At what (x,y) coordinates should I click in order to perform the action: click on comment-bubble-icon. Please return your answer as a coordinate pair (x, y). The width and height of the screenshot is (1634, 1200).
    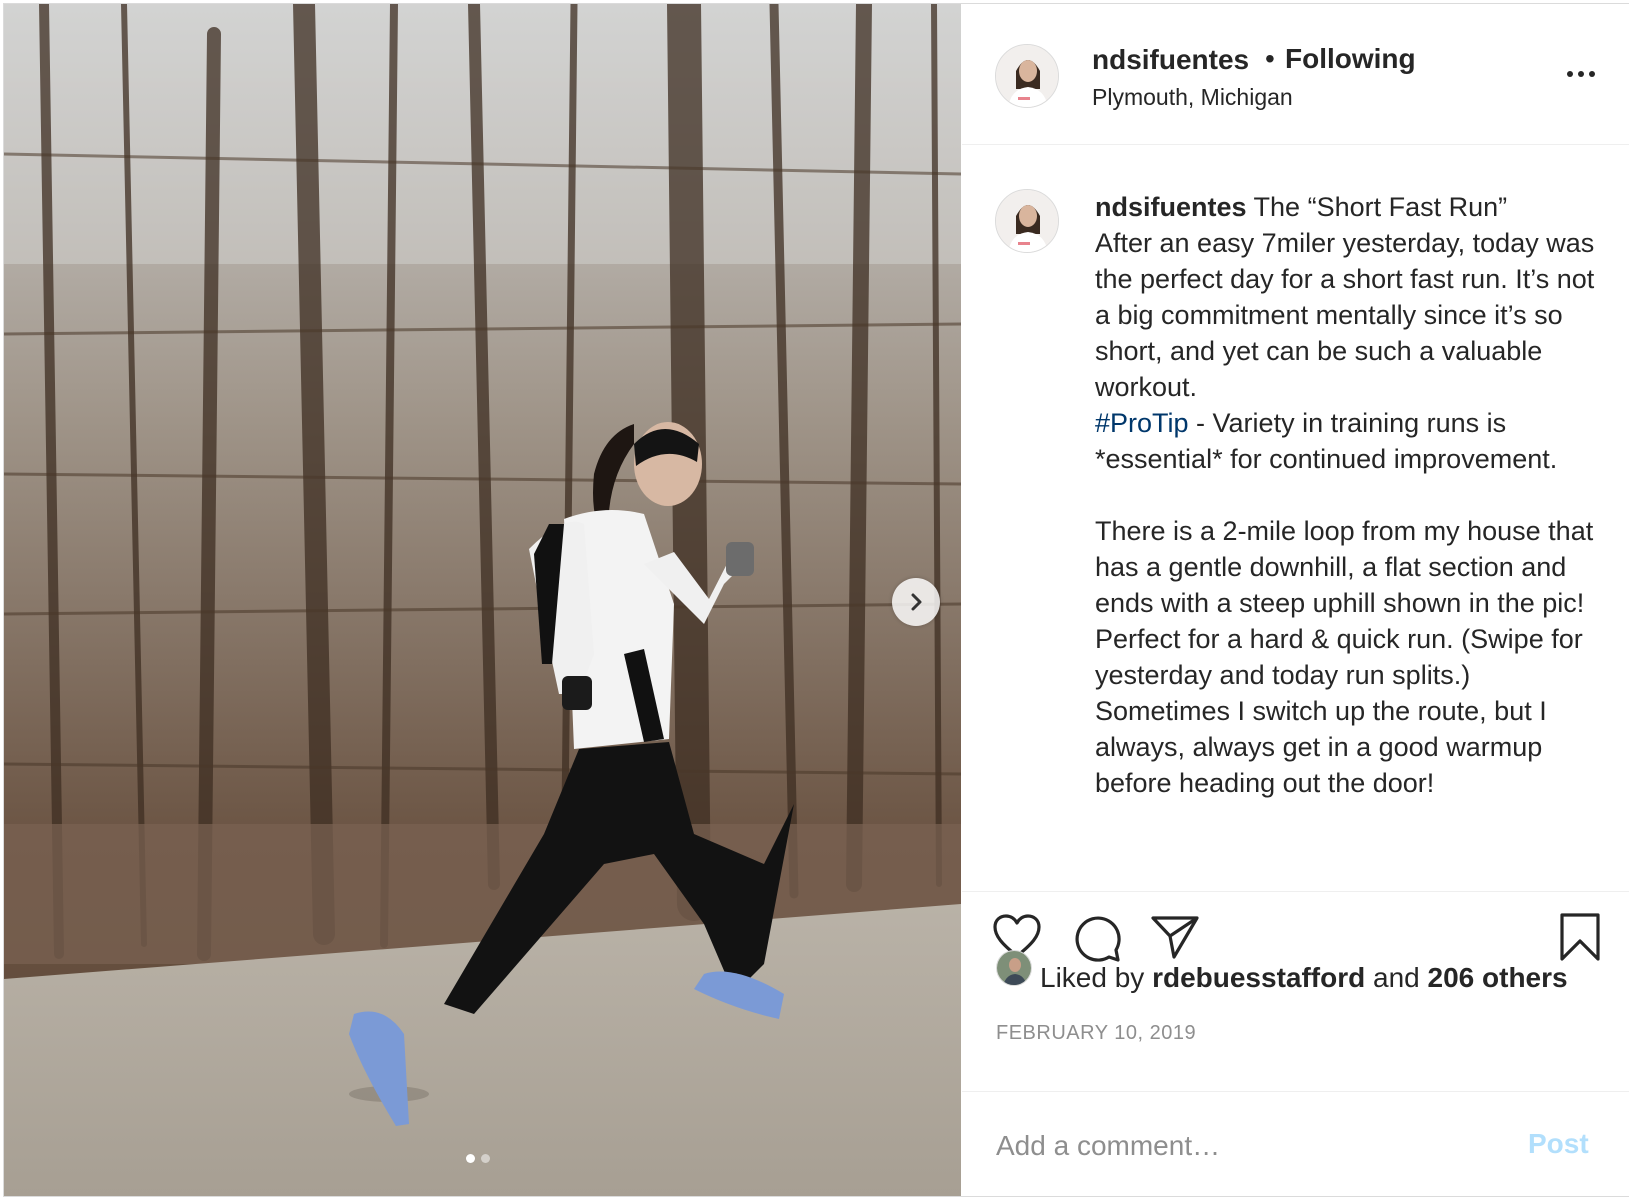
    Looking at the image, I should click on (1098, 939).